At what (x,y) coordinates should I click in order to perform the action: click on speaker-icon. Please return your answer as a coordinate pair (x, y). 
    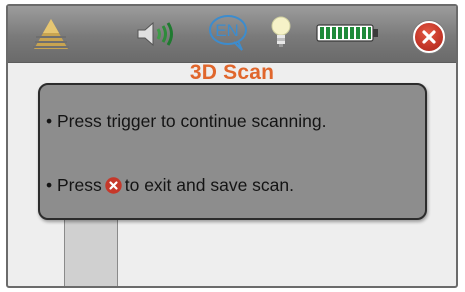
    Looking at the image, I should click on (157, 34).